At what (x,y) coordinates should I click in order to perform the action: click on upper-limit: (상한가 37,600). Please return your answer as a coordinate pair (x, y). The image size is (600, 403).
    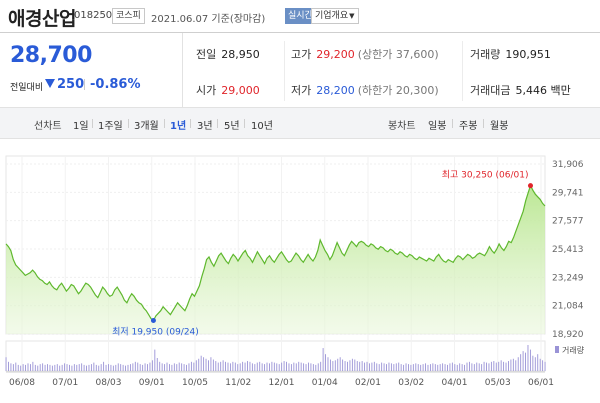
    Looking at the image, I should click on (398, 54).